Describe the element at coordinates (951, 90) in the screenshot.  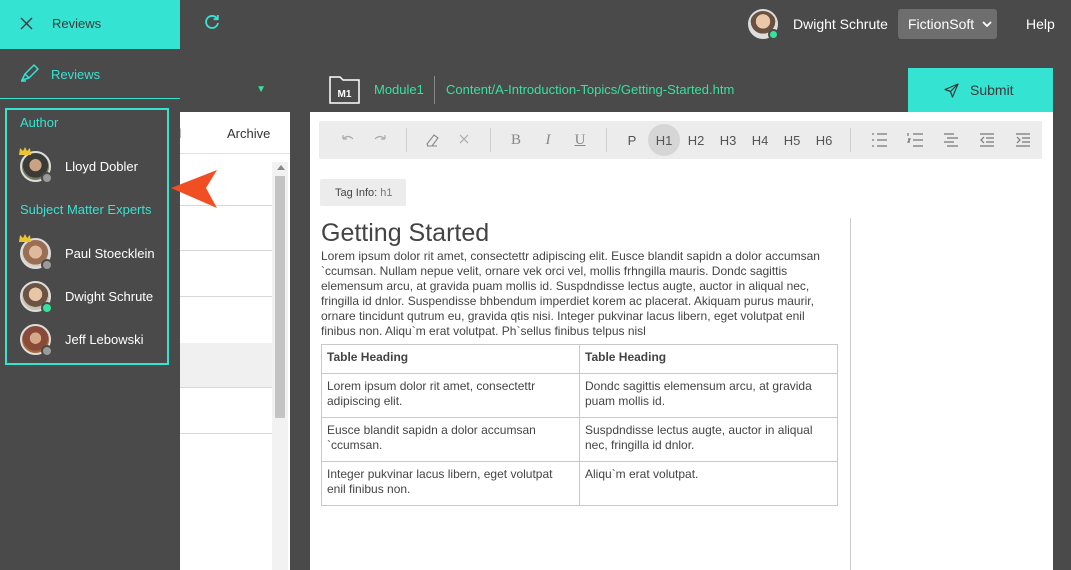
I see `send-icon` at that location.